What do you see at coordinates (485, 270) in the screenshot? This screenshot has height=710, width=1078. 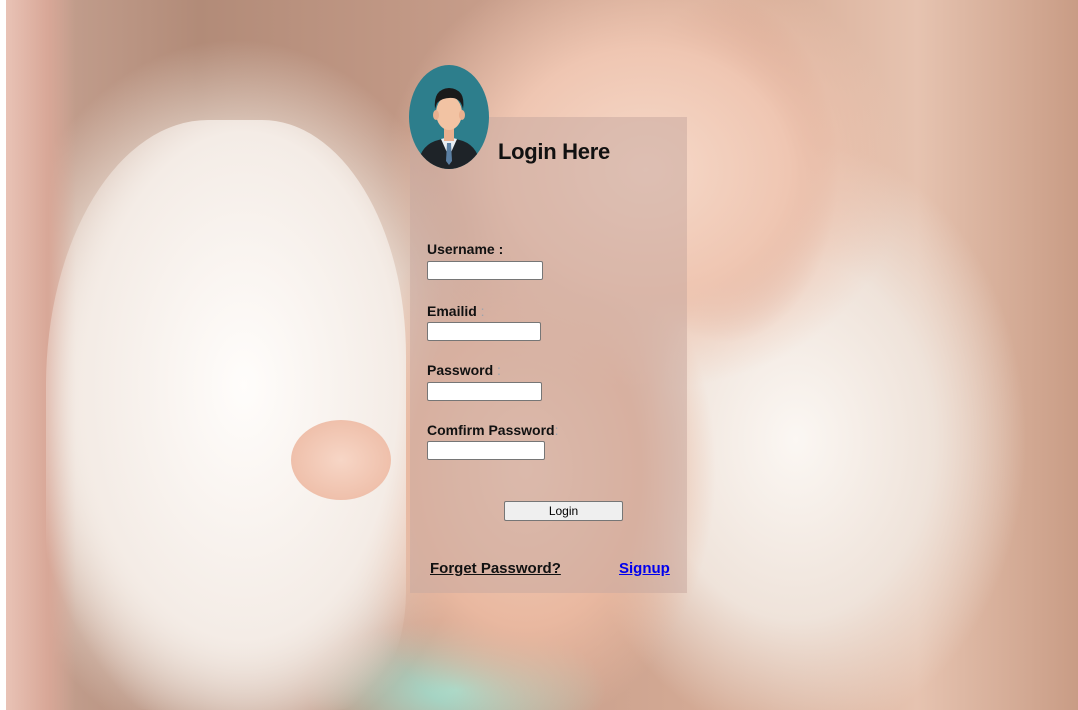 I see `username-input` at bounding box center [485, 270].